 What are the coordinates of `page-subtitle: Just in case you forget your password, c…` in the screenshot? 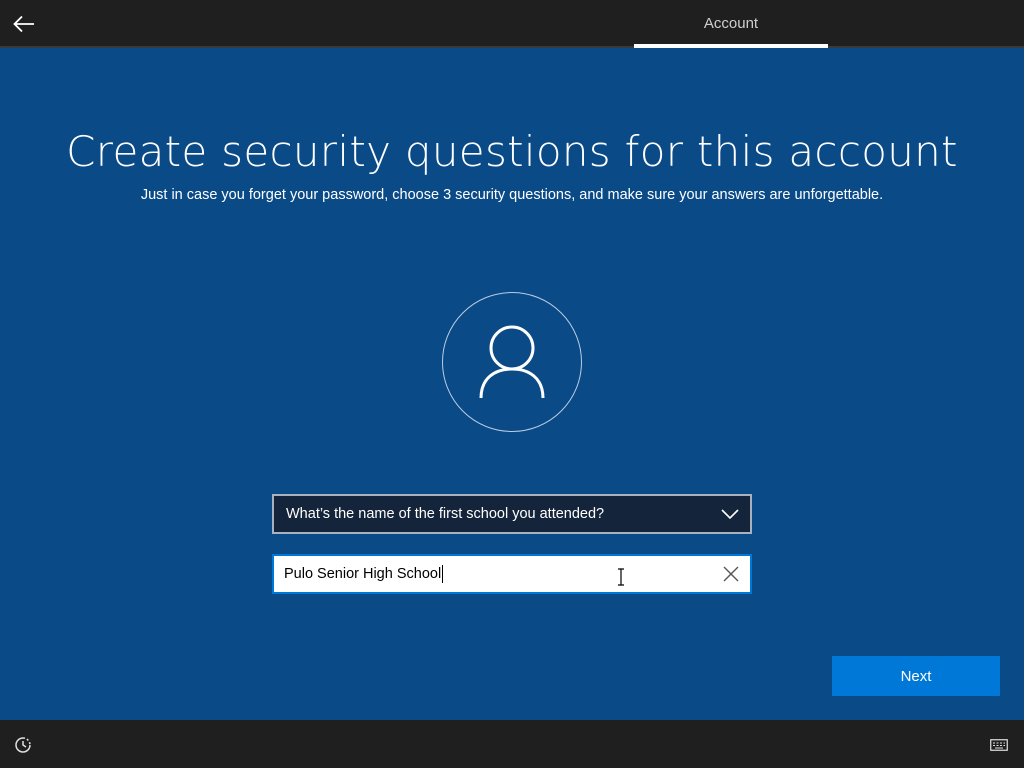 It's located at (512, 195).